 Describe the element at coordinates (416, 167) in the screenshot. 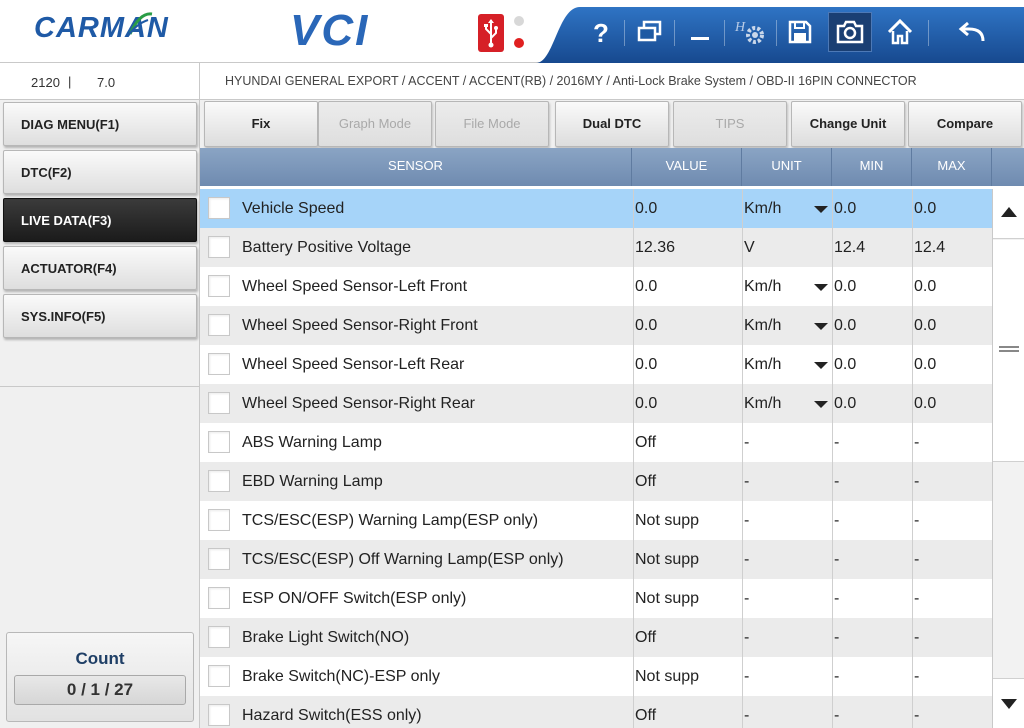

I see `column-header-sensor: SENSOR` at that location.